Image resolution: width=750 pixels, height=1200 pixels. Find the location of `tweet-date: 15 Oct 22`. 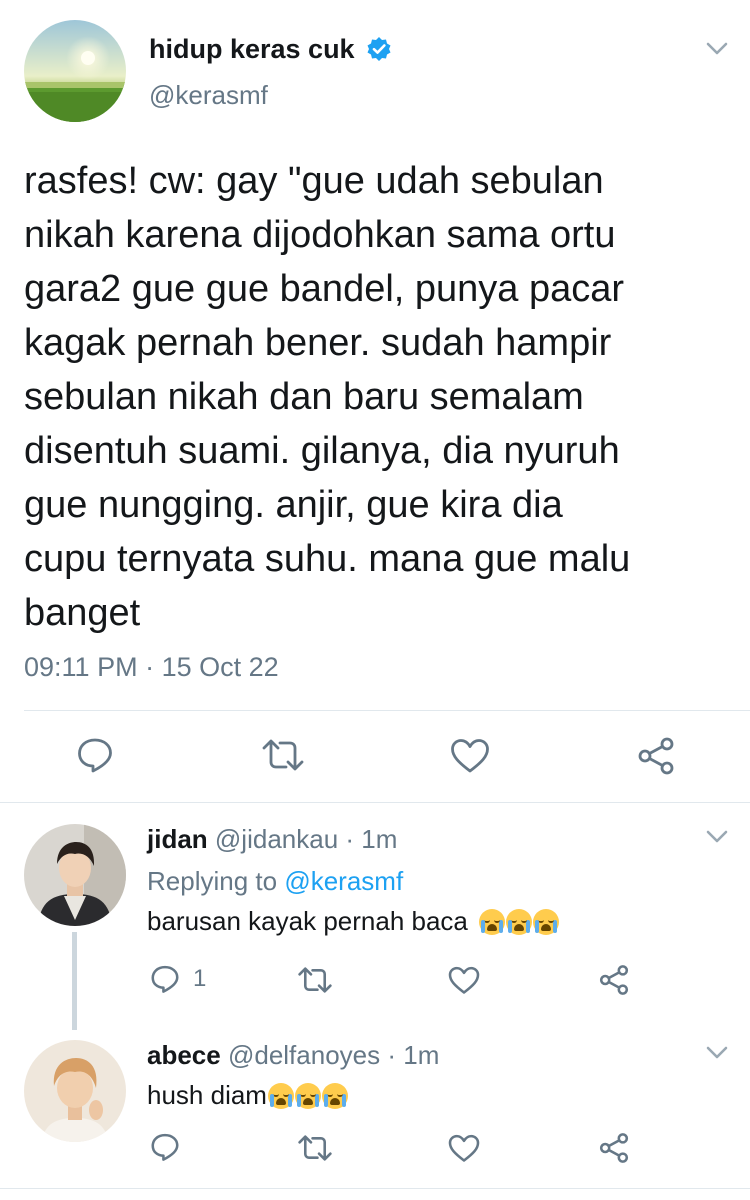

tweet-date: 15 Oct 22 is located at coordinates (220, 667).